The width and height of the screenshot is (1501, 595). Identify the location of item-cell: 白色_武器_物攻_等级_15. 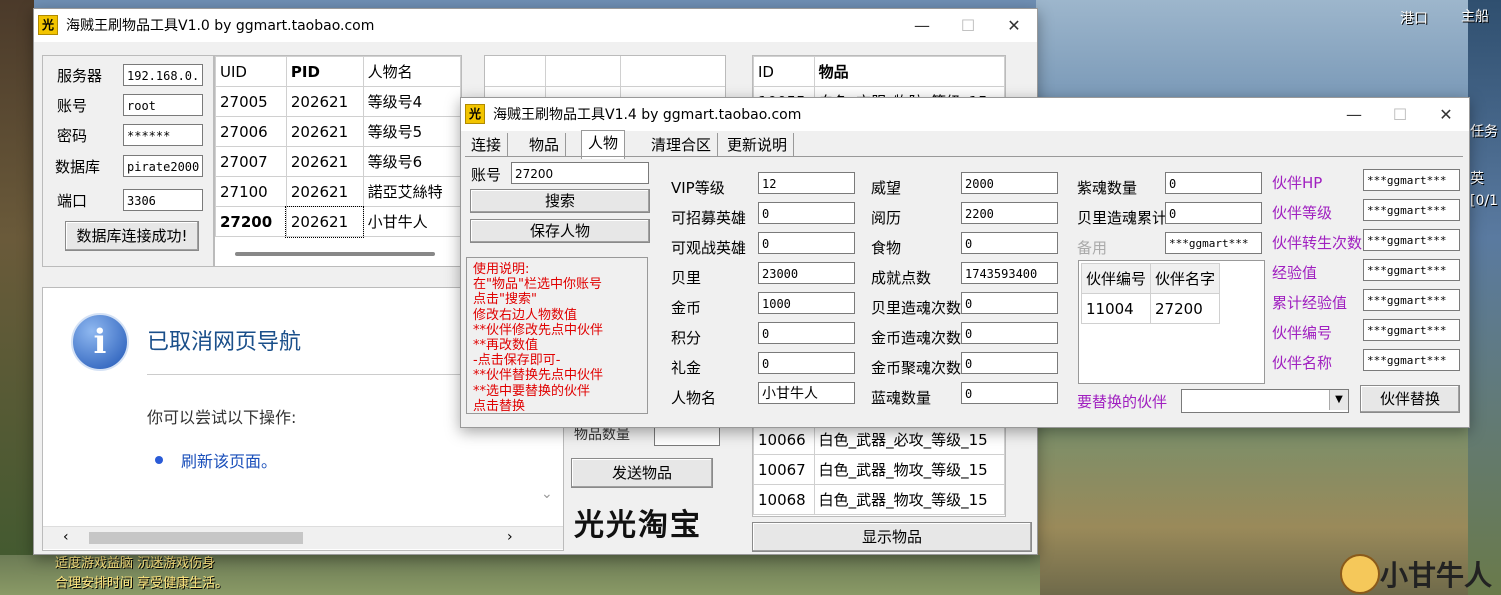
(909, 469).